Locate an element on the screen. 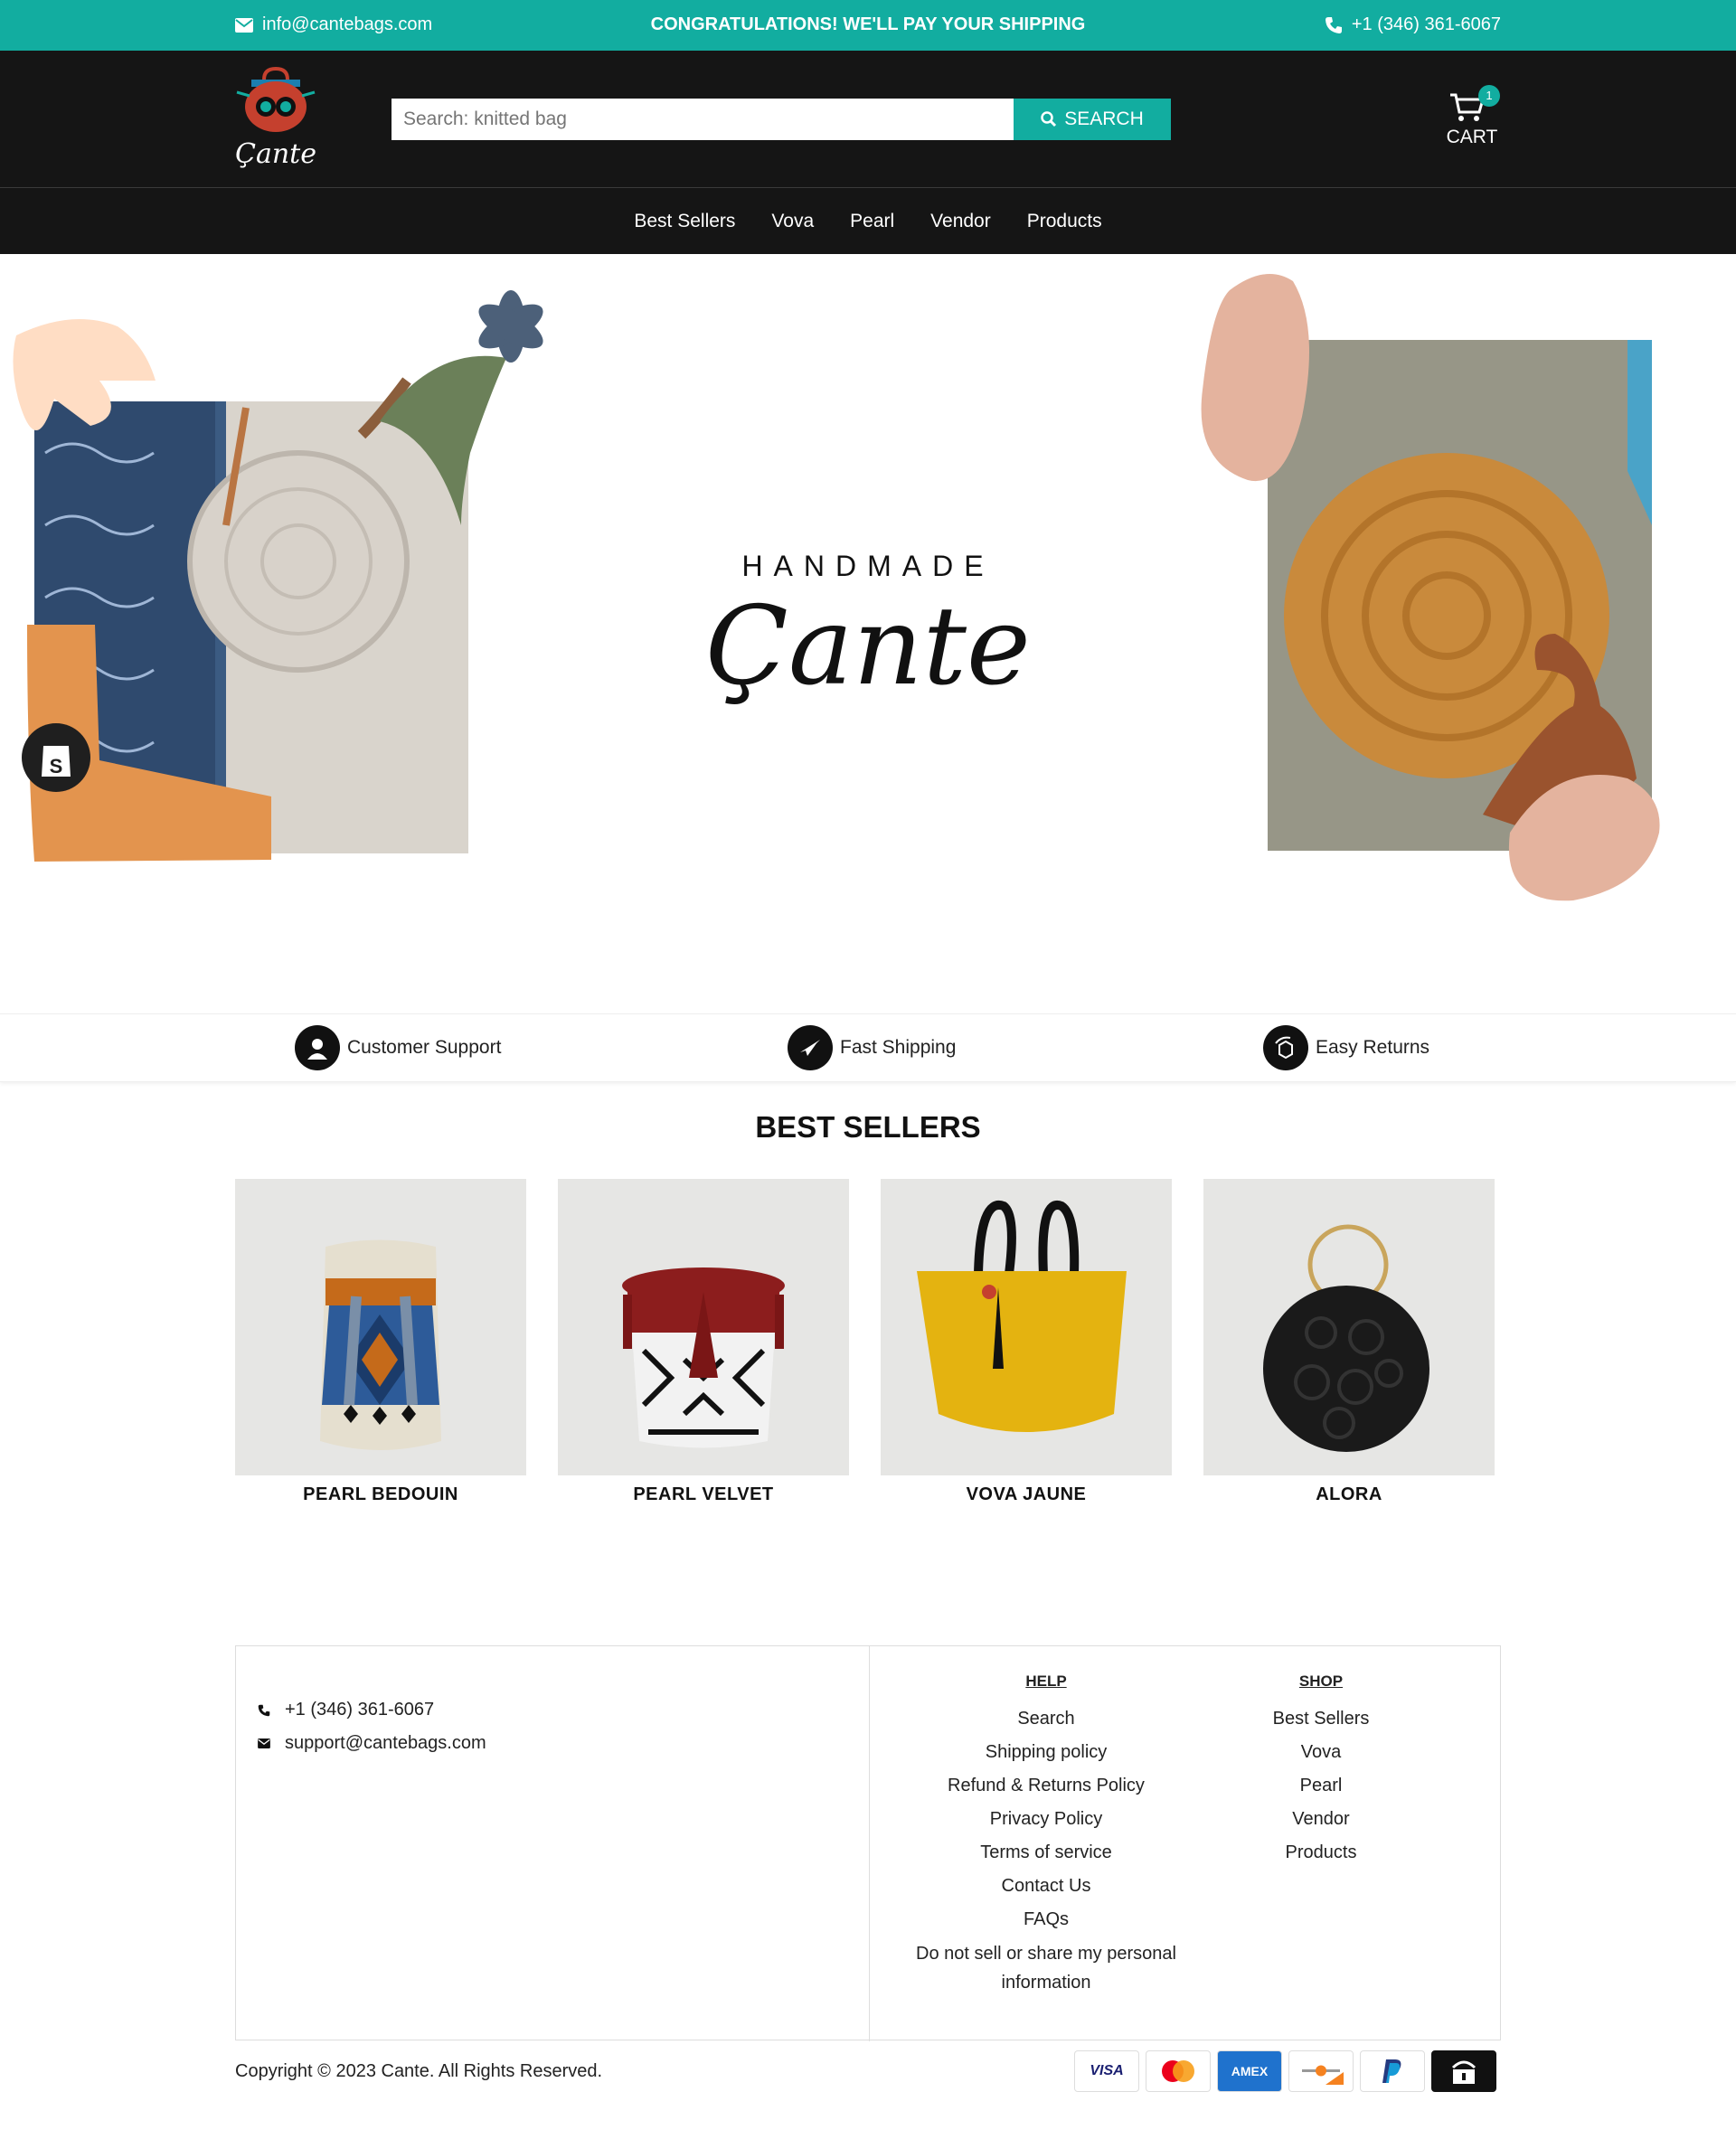 The image size is (1736, 2139). site-header: Çante SEARCH 1 CART is located at coordinates (868, 119).